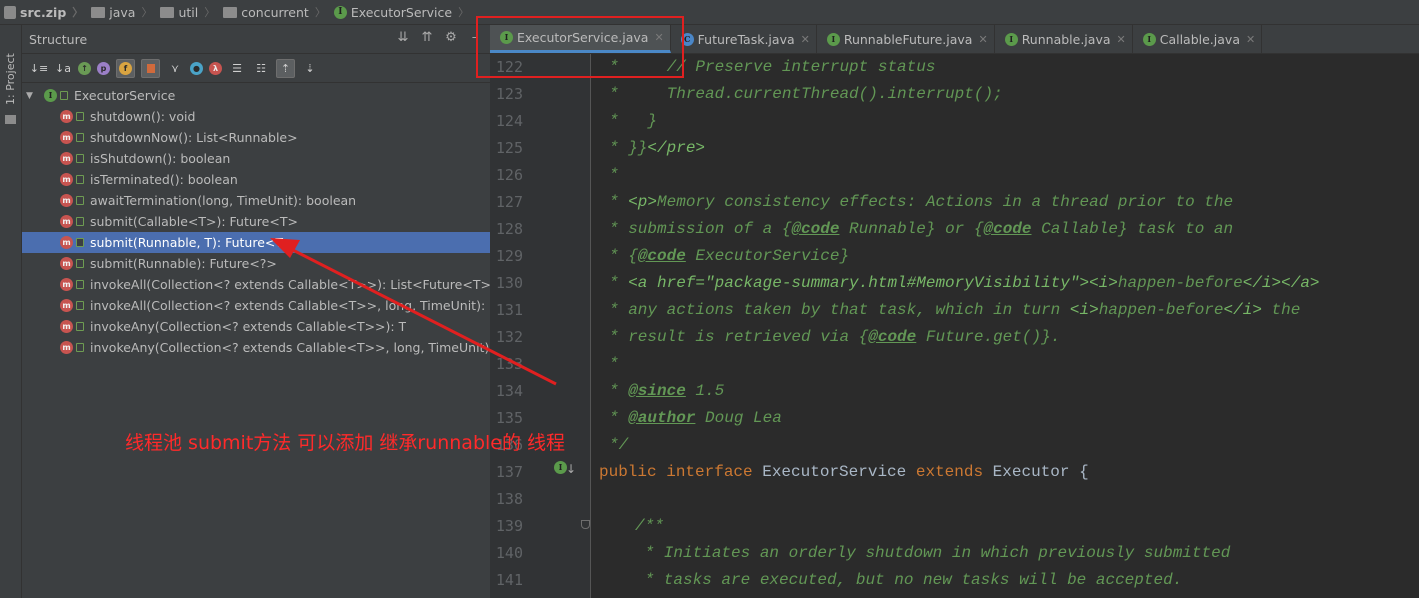 The height and width of the screenshot is (598, 1419). Describe the element at coordinates (509, 229) in the screenshot. I see `line-number: 128` at that location.